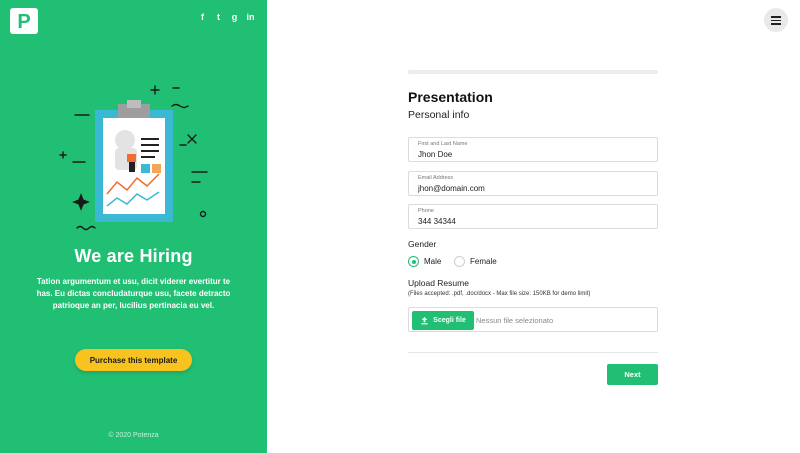  I want to click on brand-logo-icon: P, so click(24, 21).